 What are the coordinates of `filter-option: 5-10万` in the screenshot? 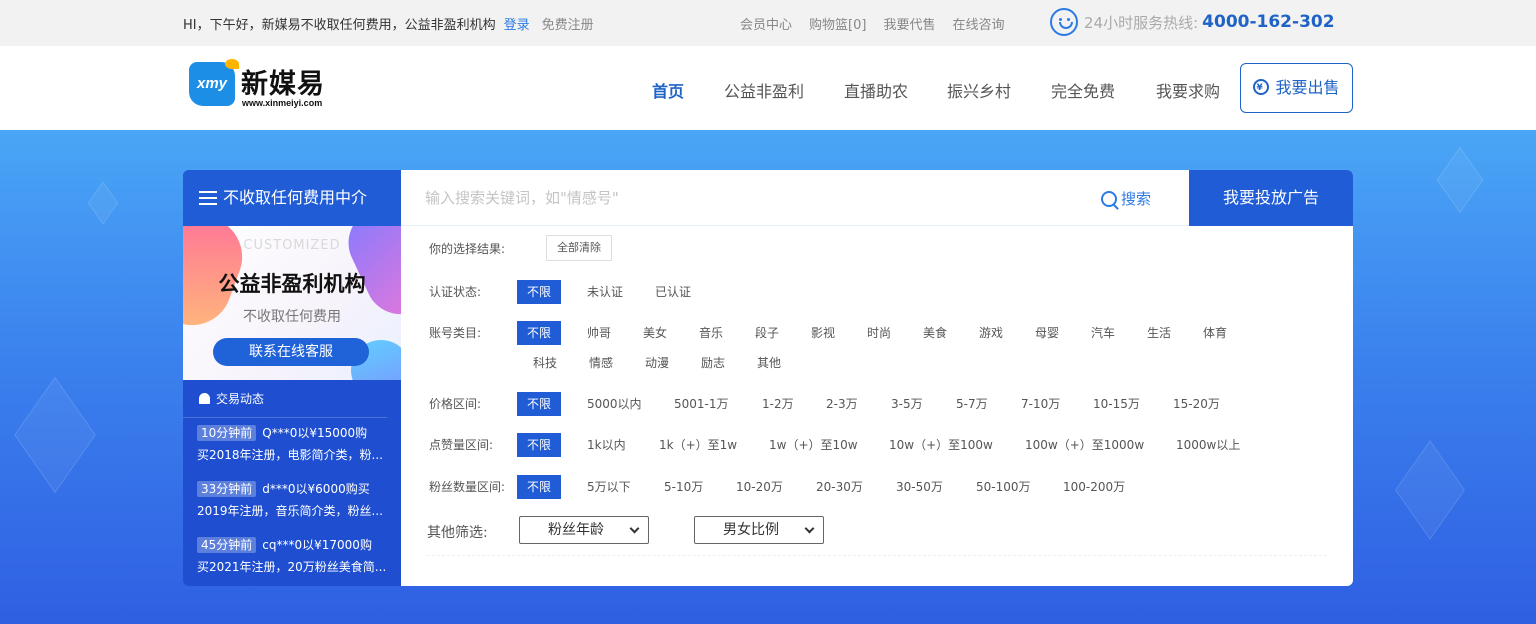 It's located at (683, 487).